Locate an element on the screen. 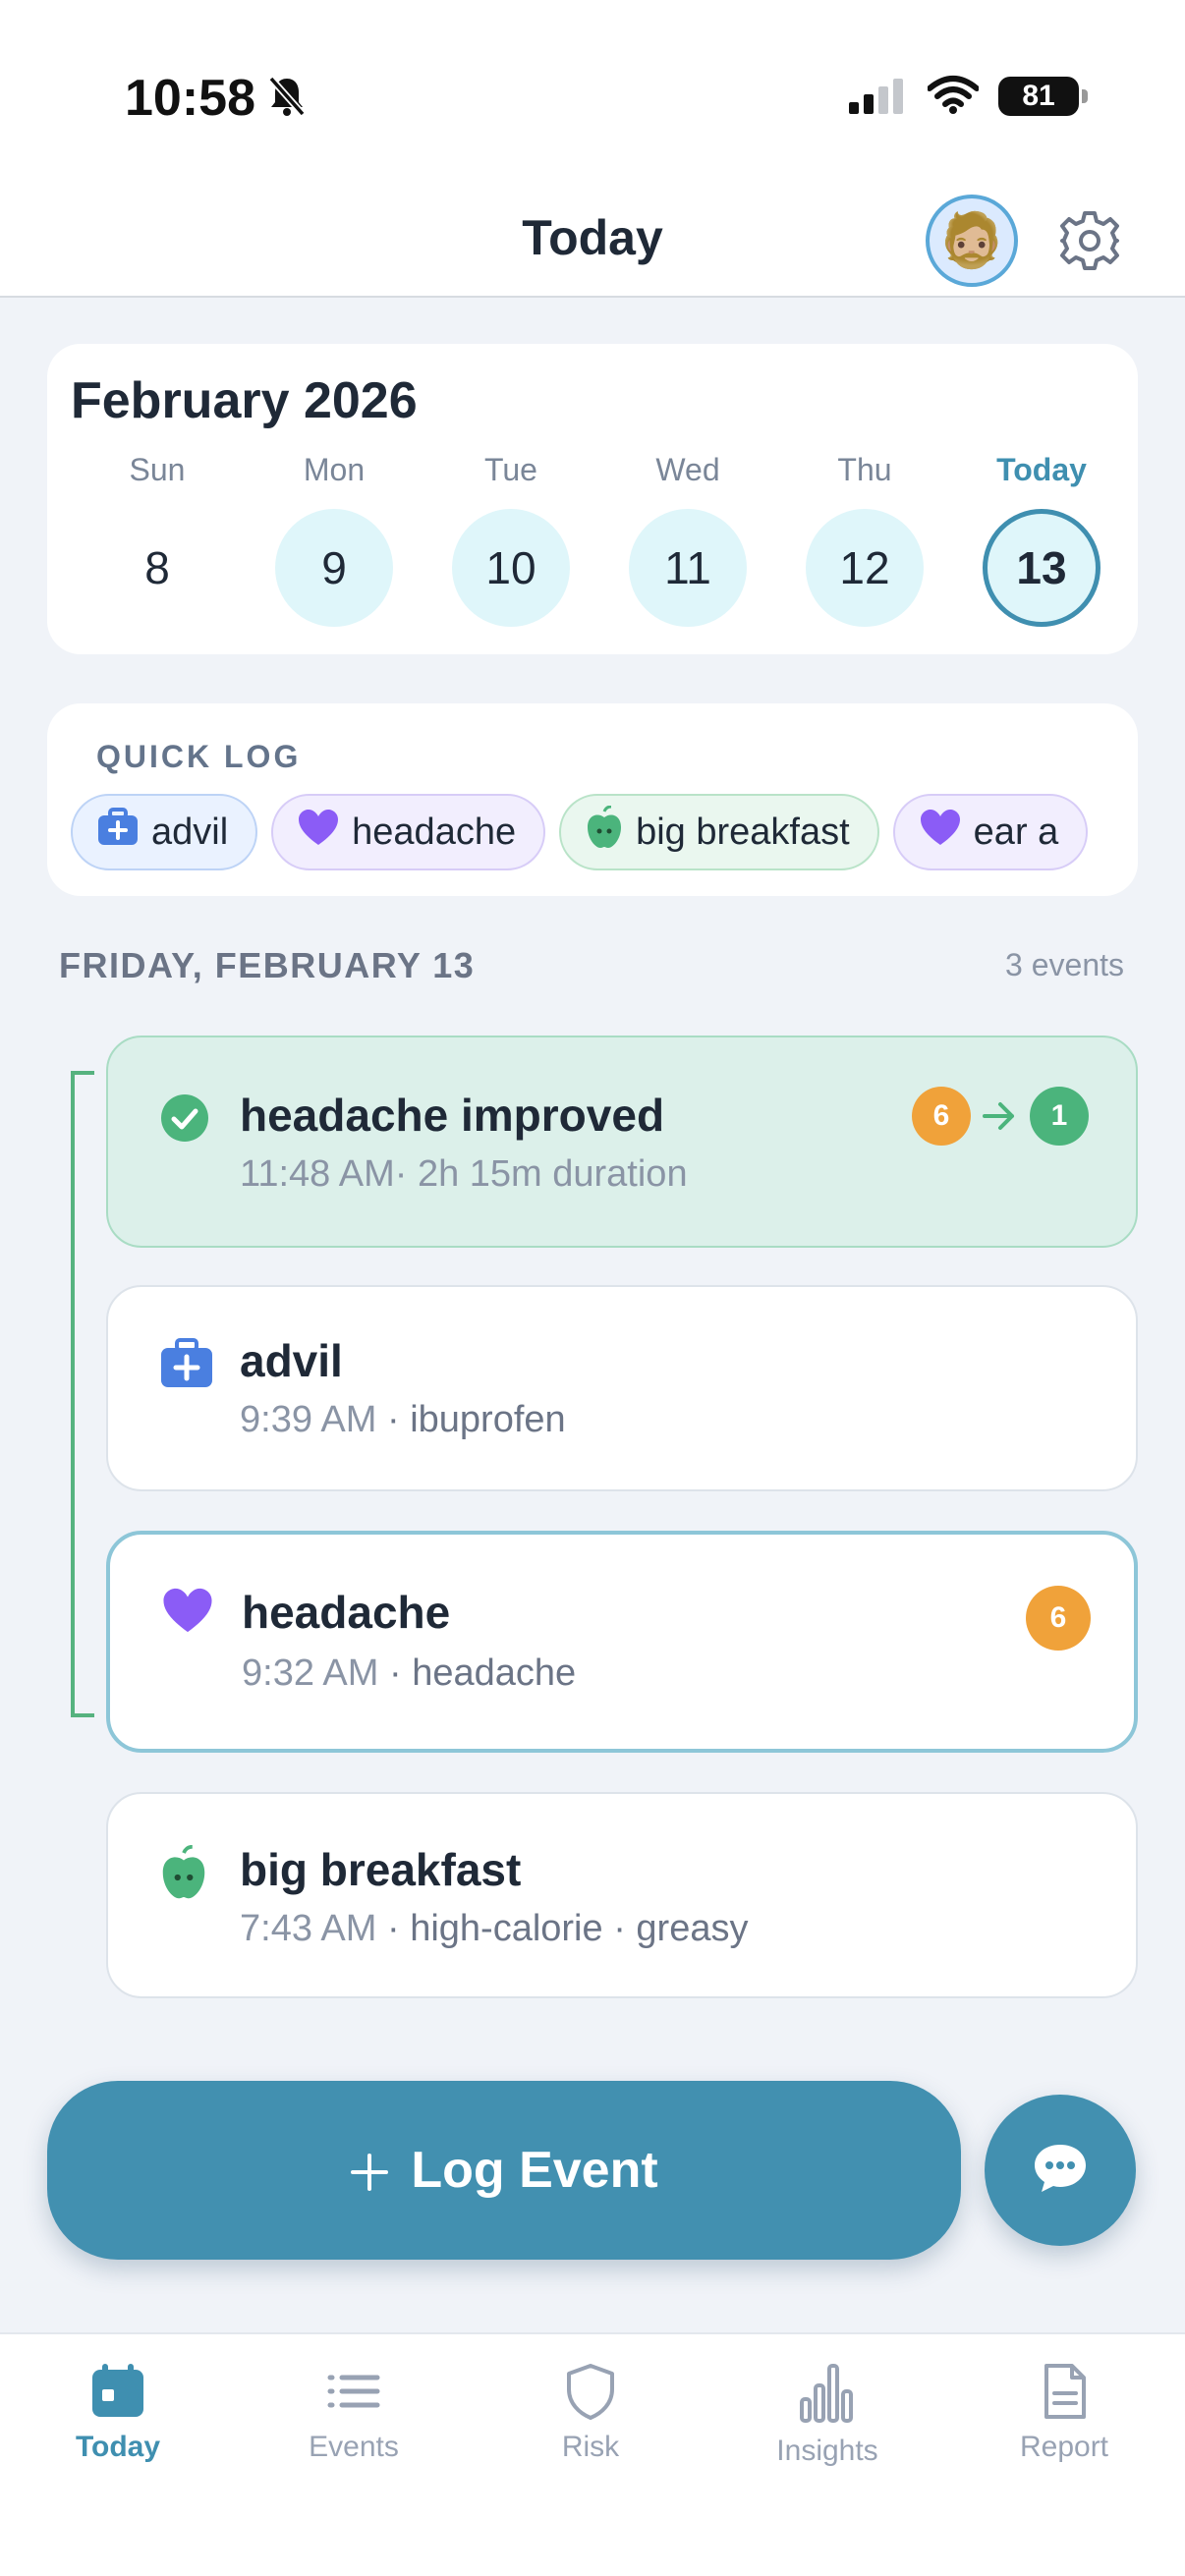 This screenshot has height=2576, width=1185. quick-log-chip-headache: headache is located at coordinates (409, 832).